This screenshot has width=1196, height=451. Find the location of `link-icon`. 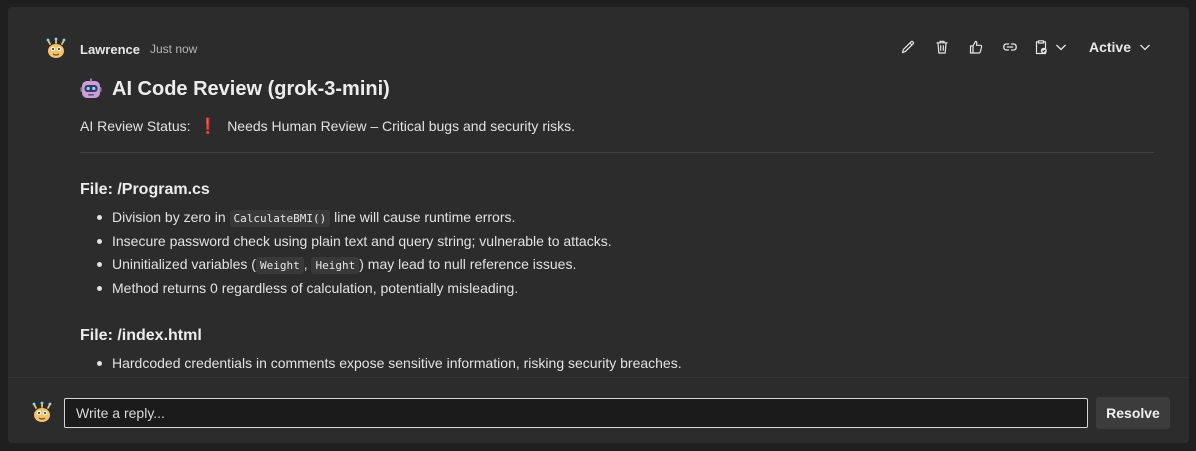

link-icon is located at coordinates (1010, 47).